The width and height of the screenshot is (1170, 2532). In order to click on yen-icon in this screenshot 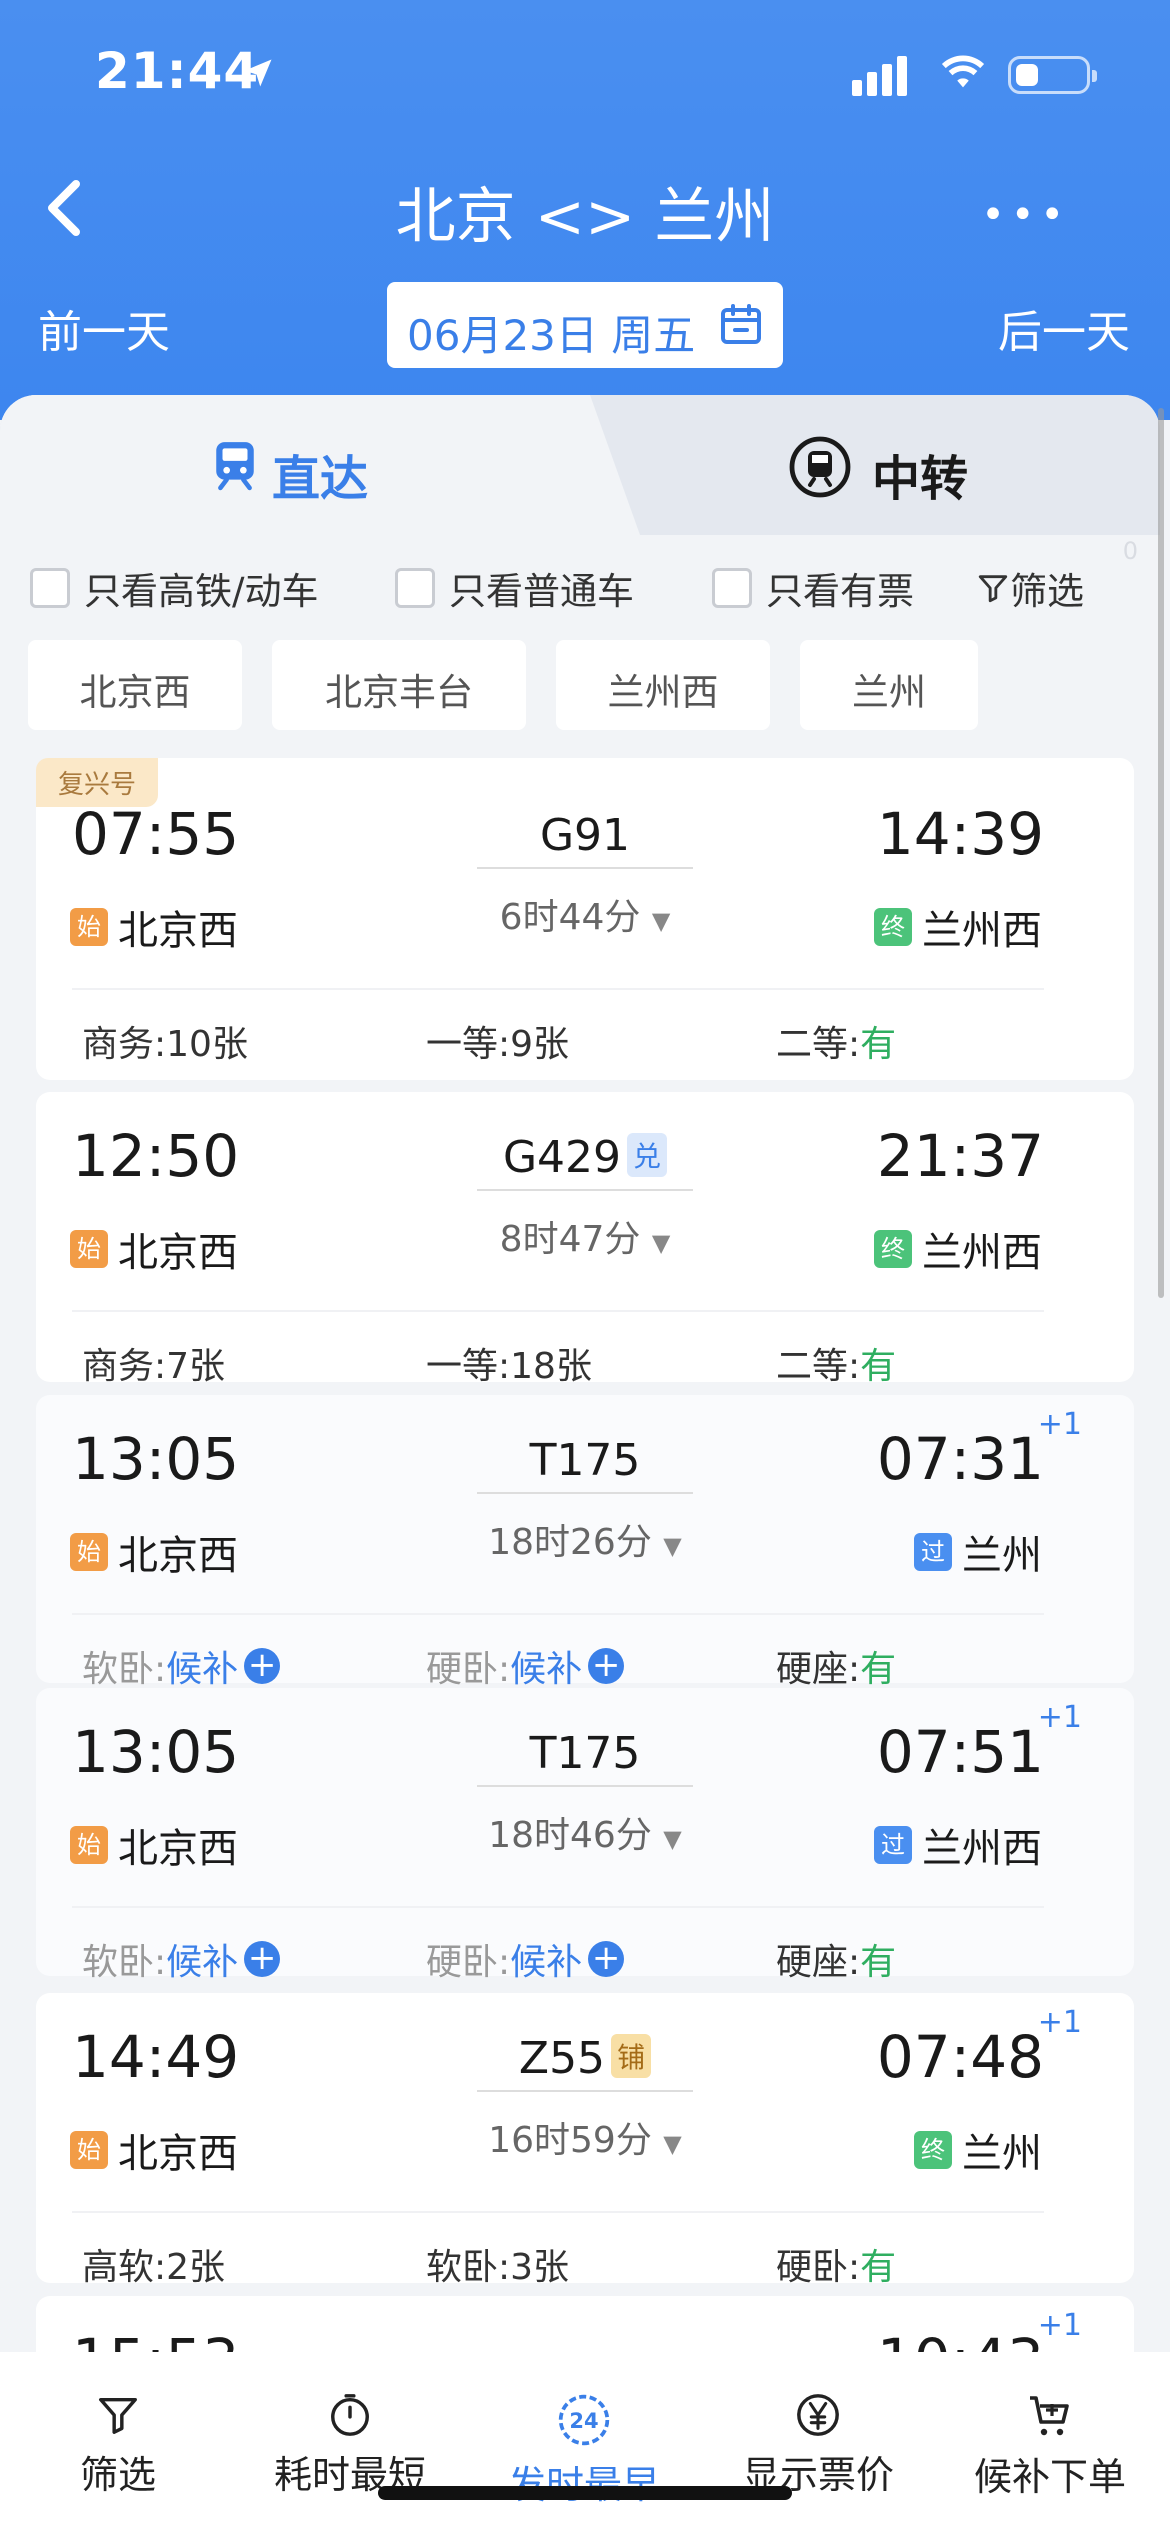, I will do `click(818, 2415)`.